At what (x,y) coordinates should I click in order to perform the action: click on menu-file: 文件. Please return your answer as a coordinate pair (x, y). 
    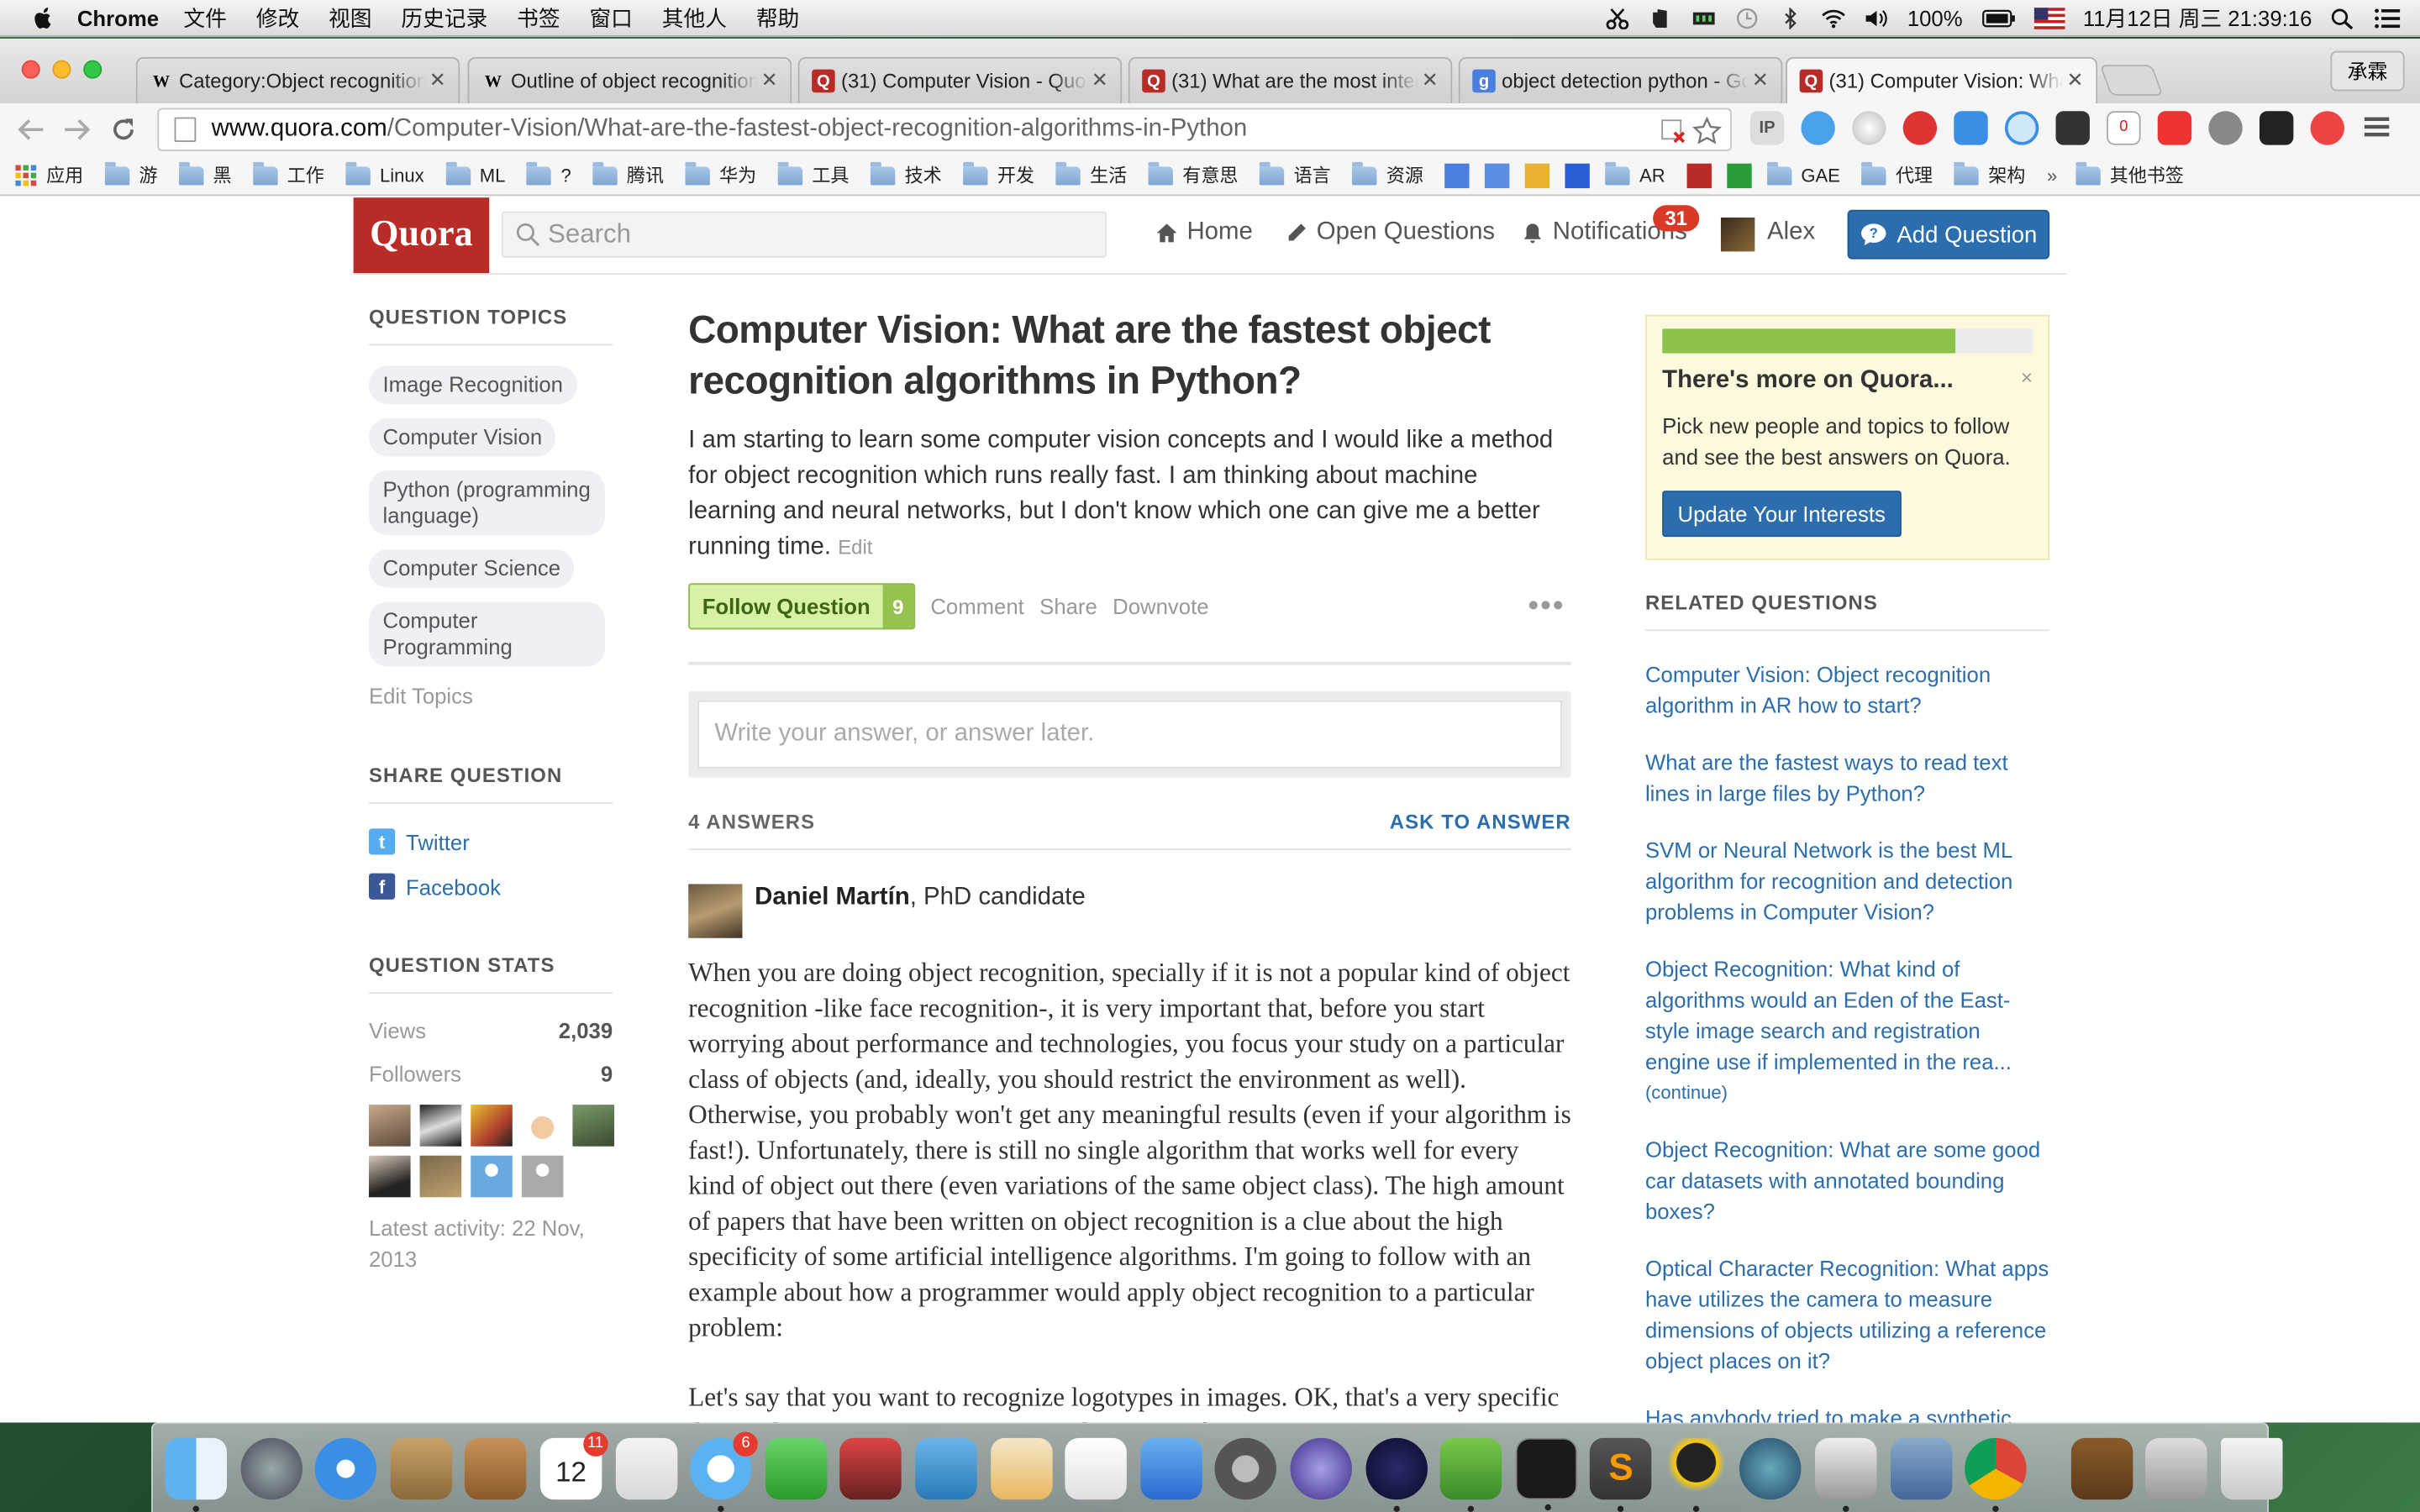
    Looking at the image, I should click on (204, 18).